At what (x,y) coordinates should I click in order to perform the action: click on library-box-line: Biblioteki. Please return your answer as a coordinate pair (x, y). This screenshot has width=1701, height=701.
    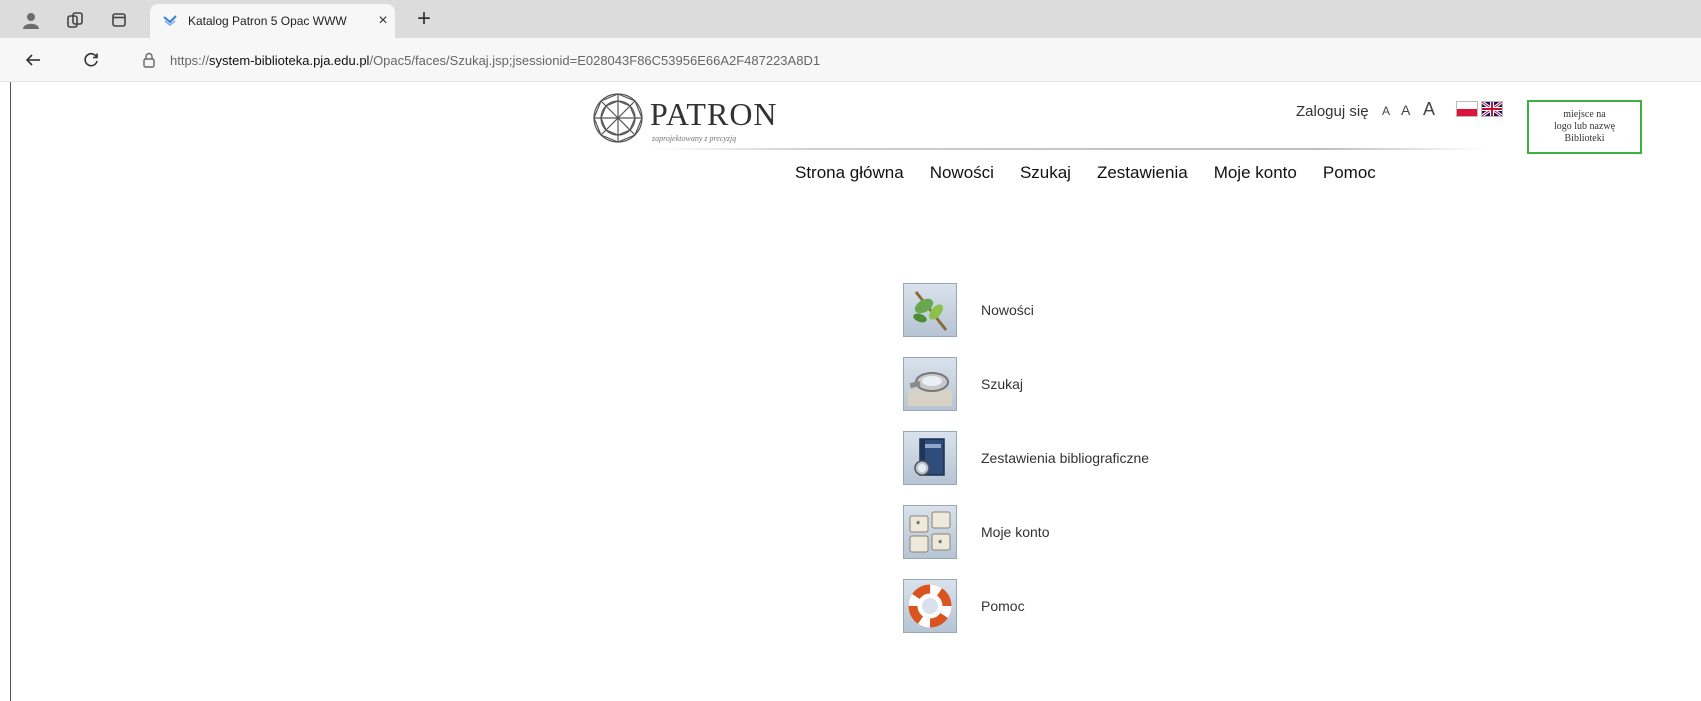
    Looking at the image, I should click on (1584, 138).